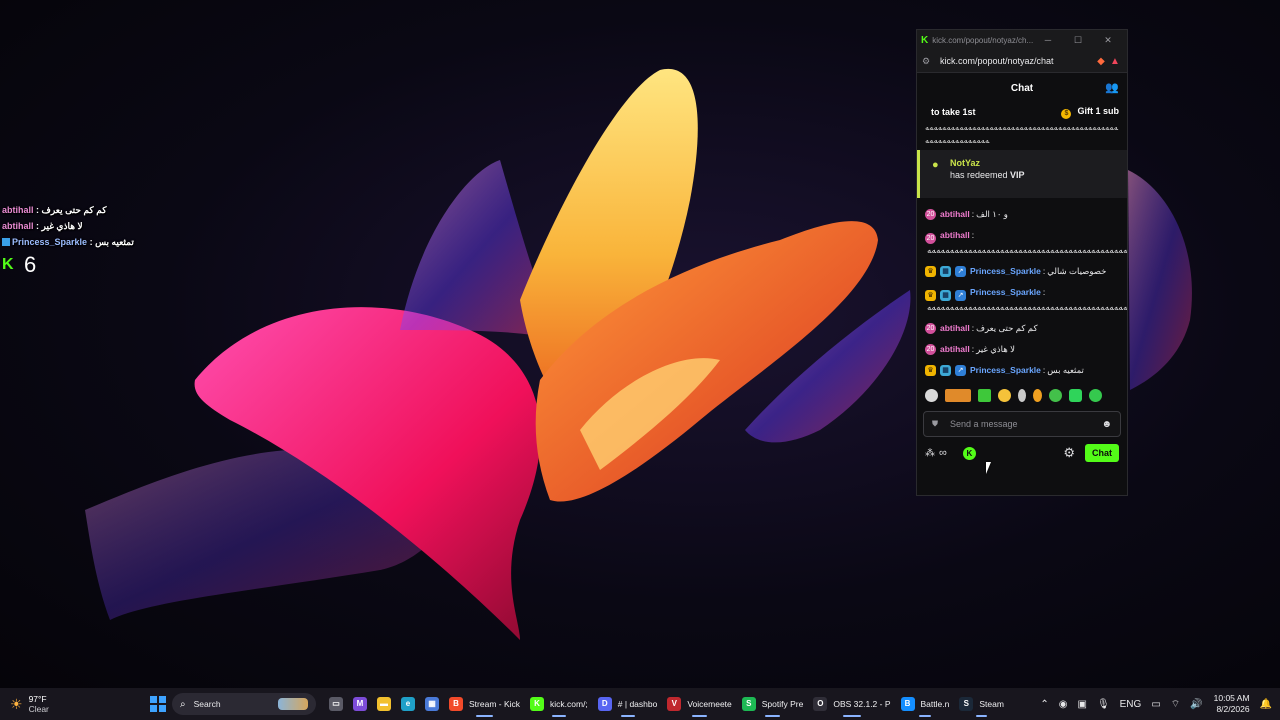  What do you see at coordinates (943, 453) in the screenshot?
I see `infinity-icon: ∞` at bounding box center [943, 453].